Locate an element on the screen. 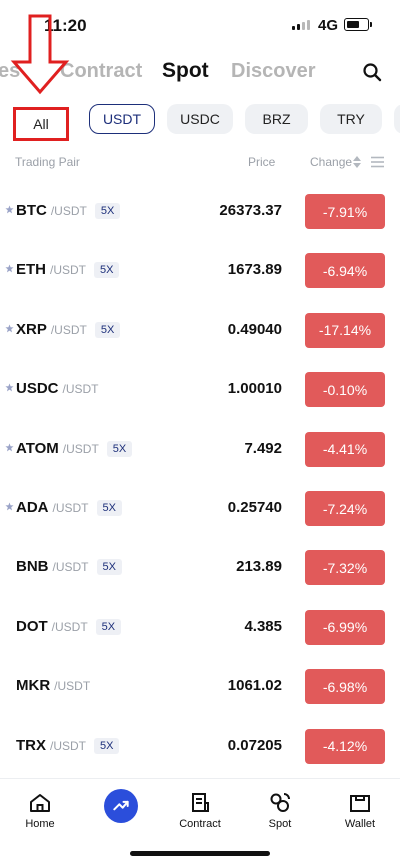 The image size is (400, 864). market-row-btc: BTC/USDT 5X 26373.37 -7.91% is located at coordinates (200, 211).